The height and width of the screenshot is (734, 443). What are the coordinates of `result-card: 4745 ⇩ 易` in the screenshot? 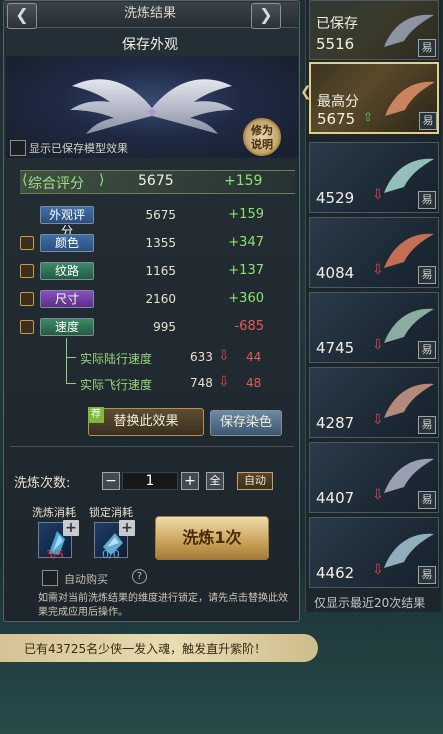 It's located at (374, 327).